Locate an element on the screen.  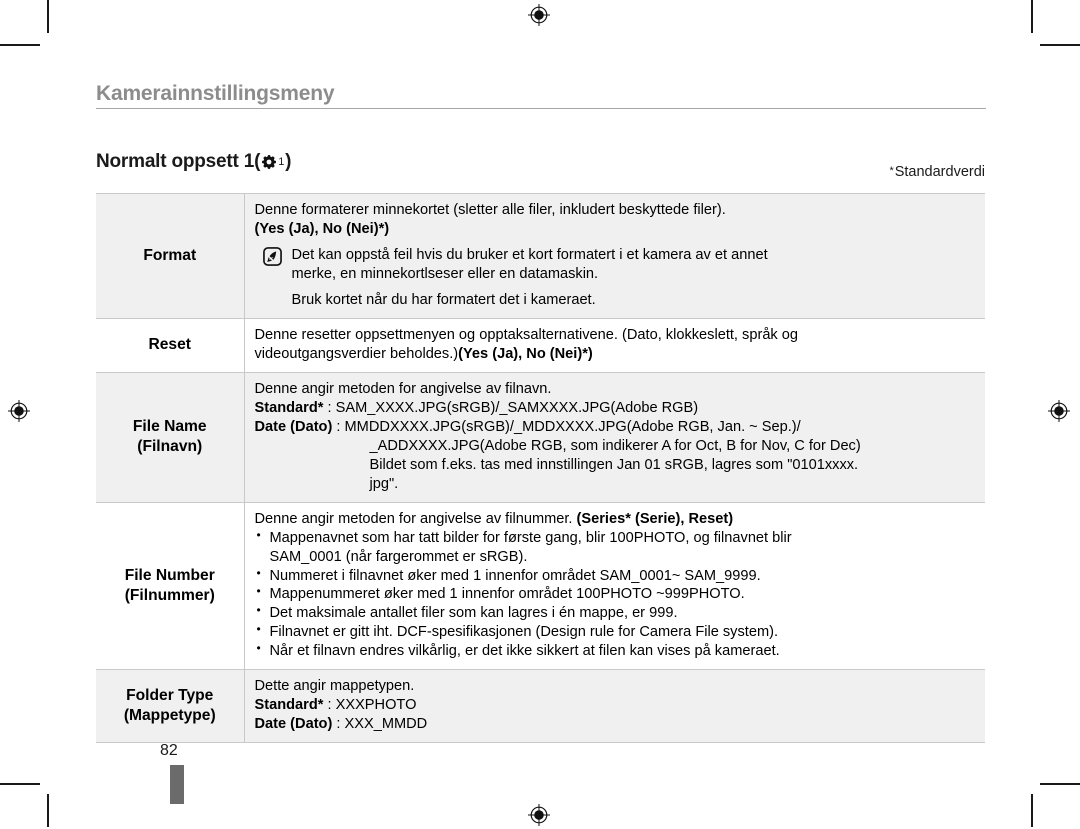
crop-mark-bottom-left-vertical is located at coordinates (48, 810).